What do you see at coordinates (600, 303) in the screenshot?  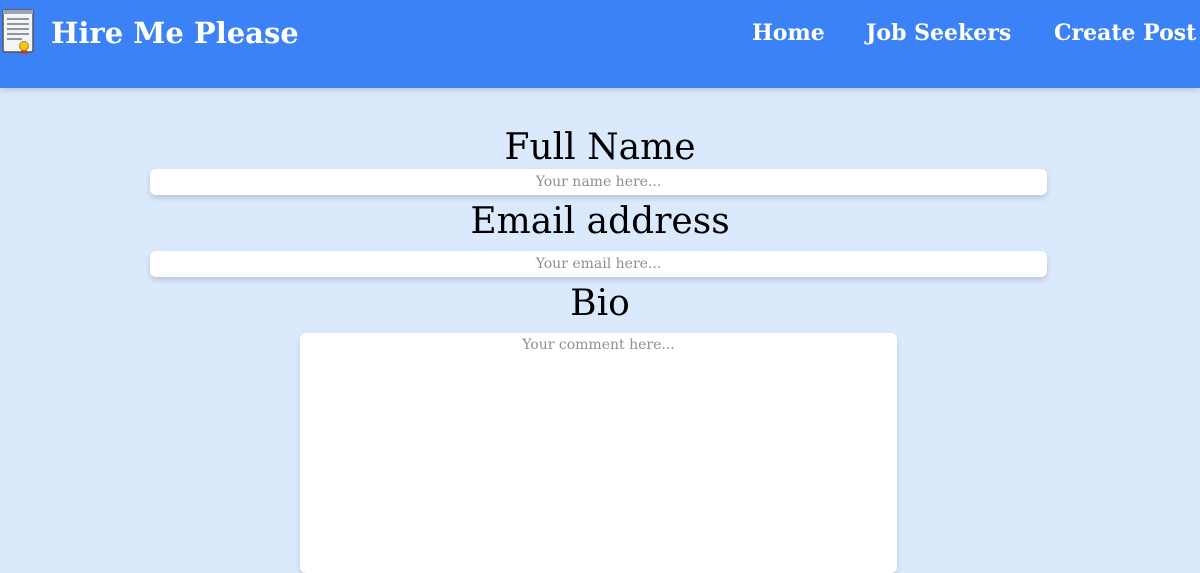 I see `bio-label: Bio` at bounding box center [600, 303].